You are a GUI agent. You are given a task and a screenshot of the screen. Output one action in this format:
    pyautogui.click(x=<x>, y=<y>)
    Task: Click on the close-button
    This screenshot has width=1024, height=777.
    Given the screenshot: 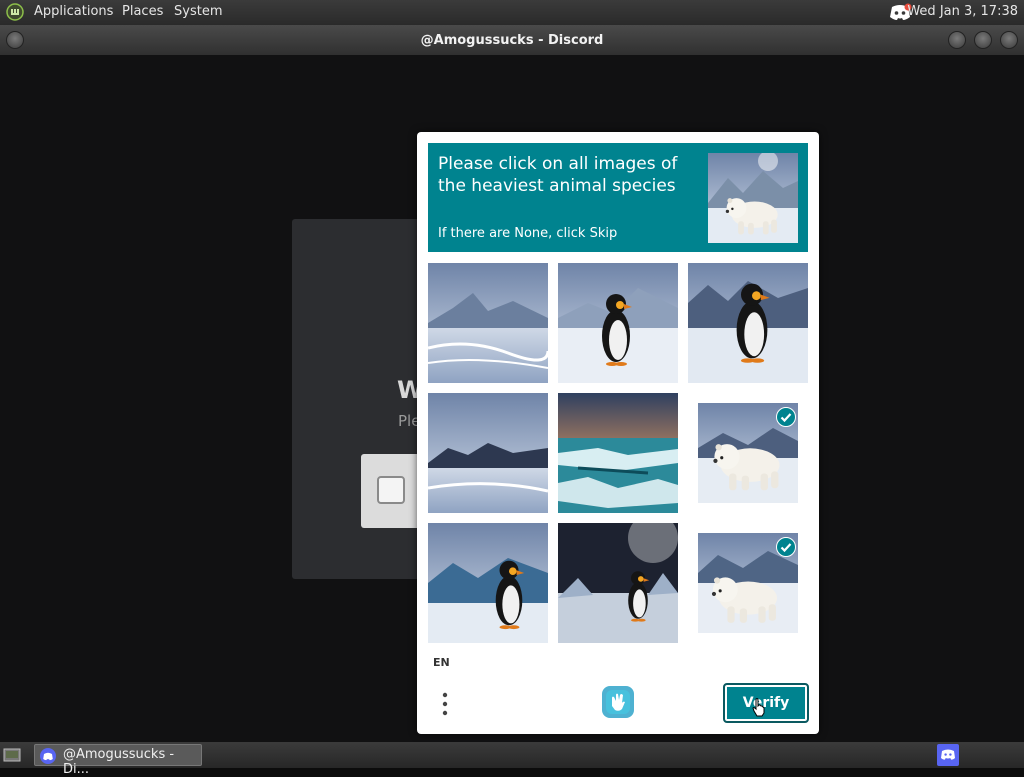 What is the action you would take?
    pyautogui.click(x=1009, y=40)
    